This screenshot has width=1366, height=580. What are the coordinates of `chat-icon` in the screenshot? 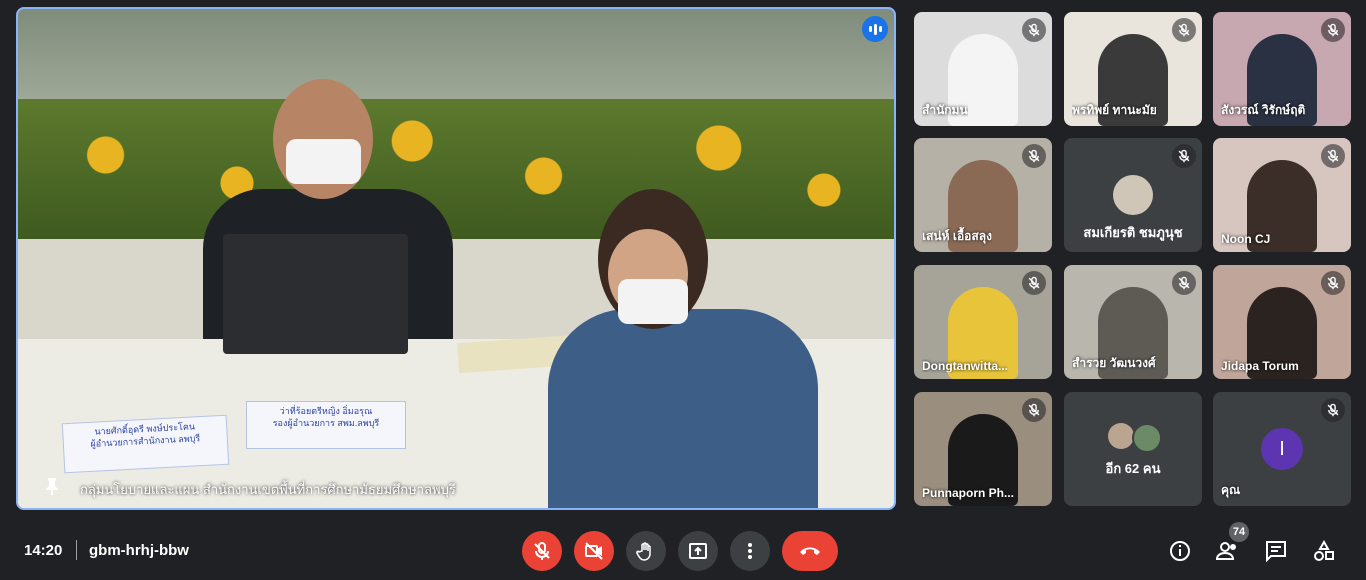 It's located at (1276, 551).